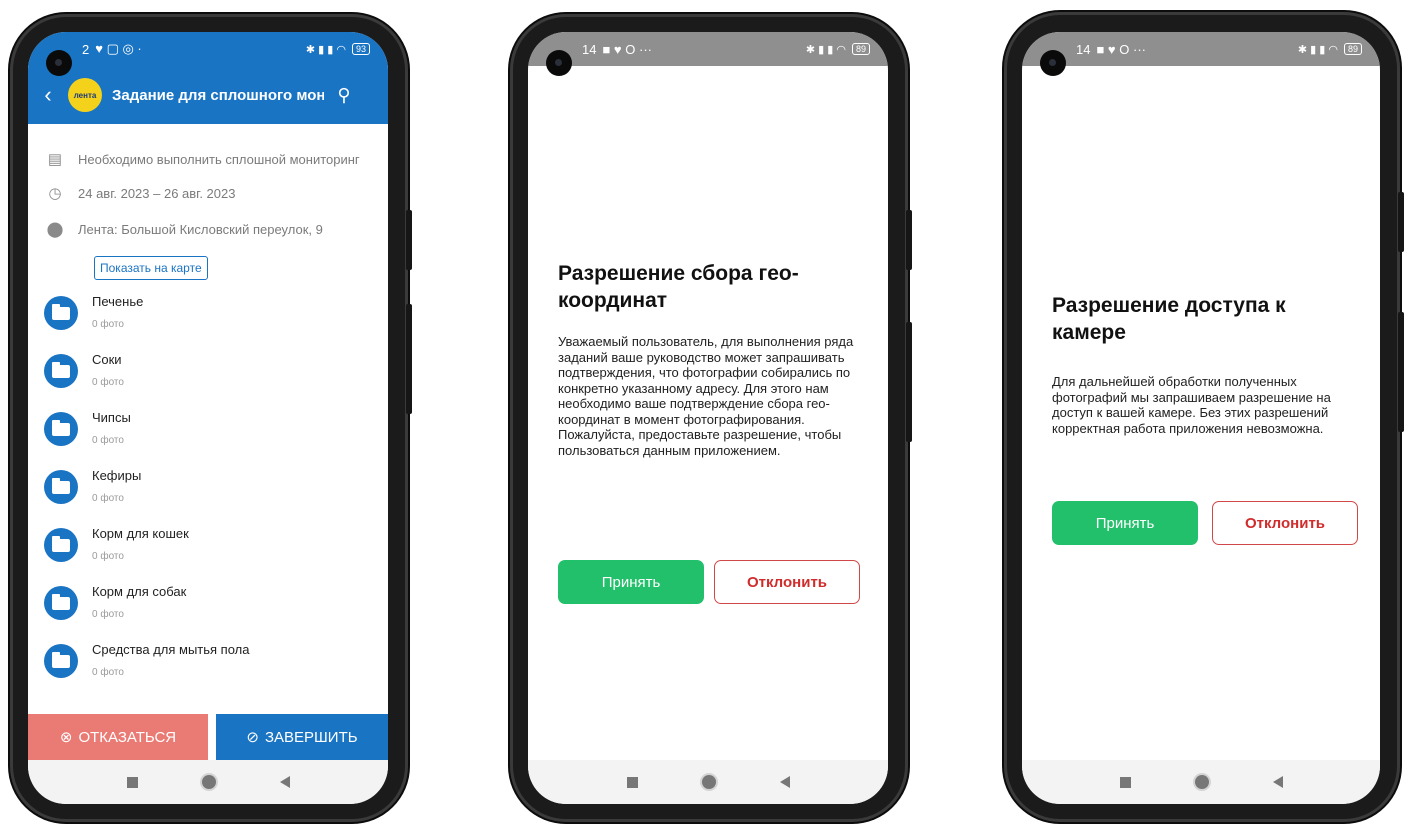 The width and height of the screenshot is (1404, 825). What do you see at coordinates (147, 660) in the screenshot?
I see `folder-item: Средства для мытья пола 0 фото` at bounding box center [147, 660].